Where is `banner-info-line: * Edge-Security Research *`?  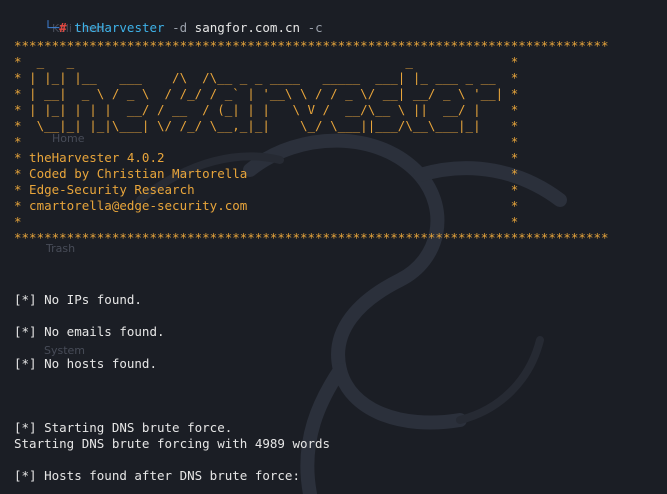 banner-info-line: * Edge-Security Research * is located at coordinates (266, 189).